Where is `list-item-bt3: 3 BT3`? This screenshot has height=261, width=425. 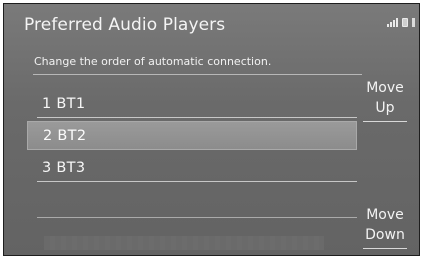 list-item-bt3: 3 BT3 is located at coordinates (192, 167).